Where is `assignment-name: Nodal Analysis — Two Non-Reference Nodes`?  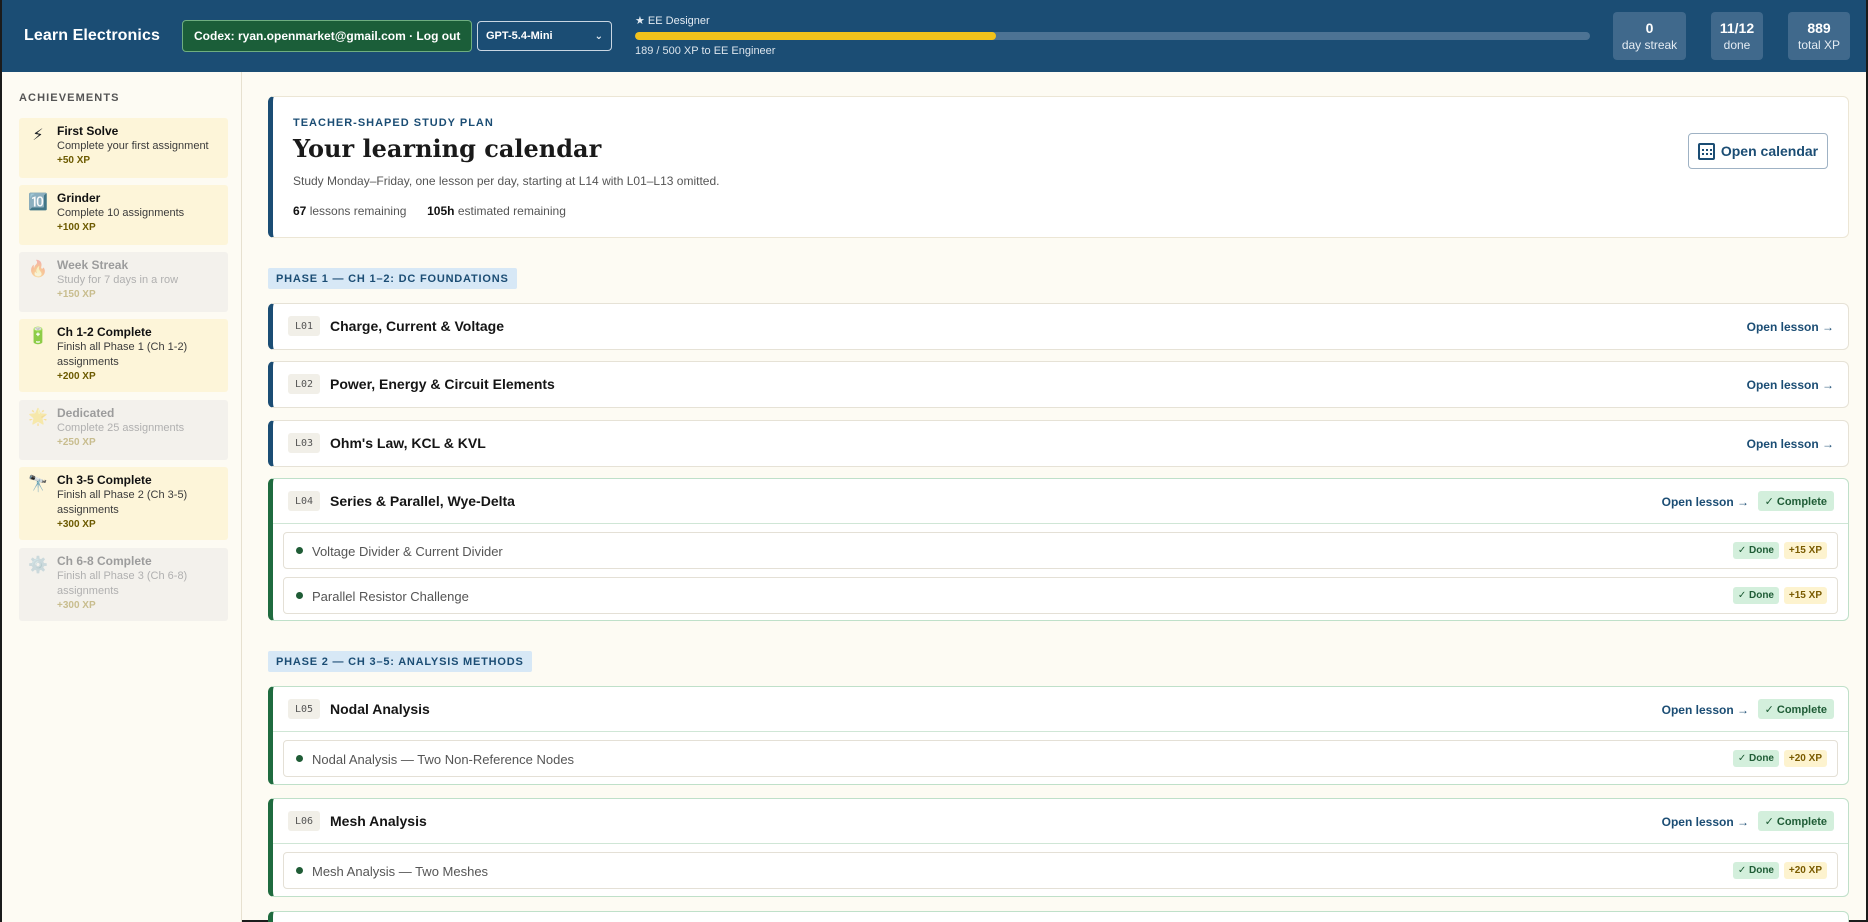 assignment-name: Nodal Analysis — Two Non-Reference Nodes is located at coordinates (443, 759).